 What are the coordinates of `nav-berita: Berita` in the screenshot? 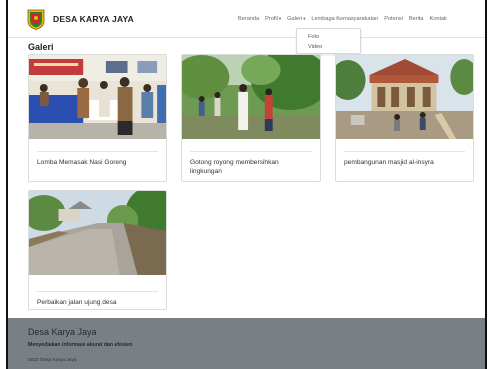 It's located at (416, 19).